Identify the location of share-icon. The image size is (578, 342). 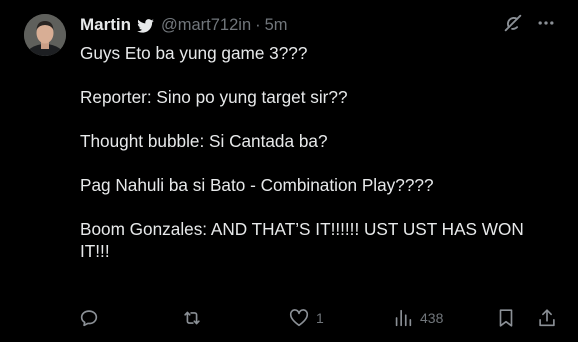
(547, 318).